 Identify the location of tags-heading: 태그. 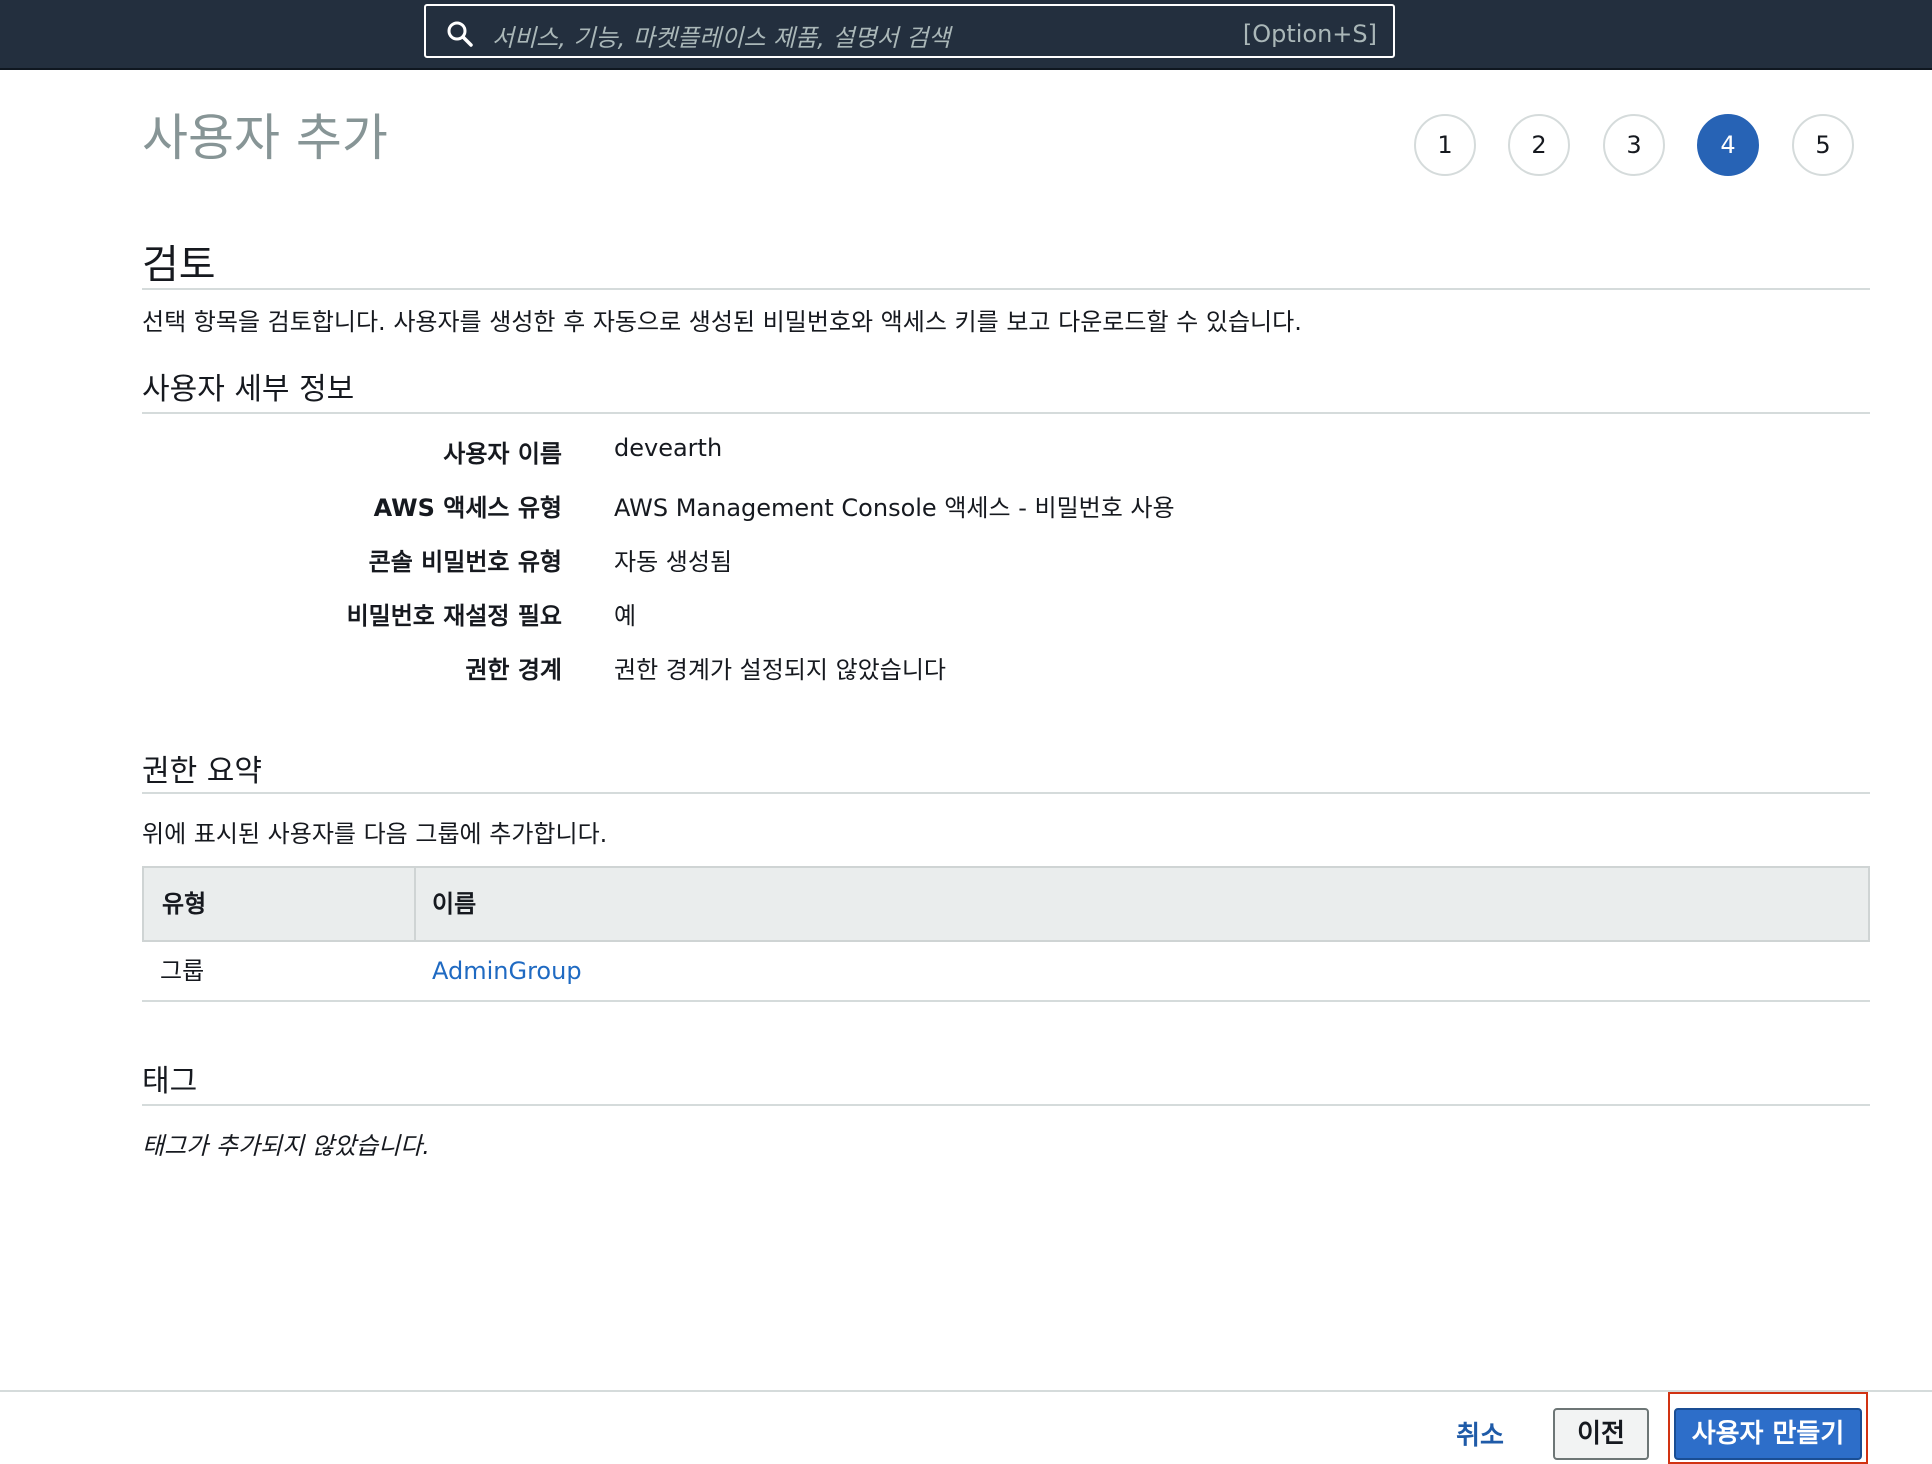
(170, 1081).